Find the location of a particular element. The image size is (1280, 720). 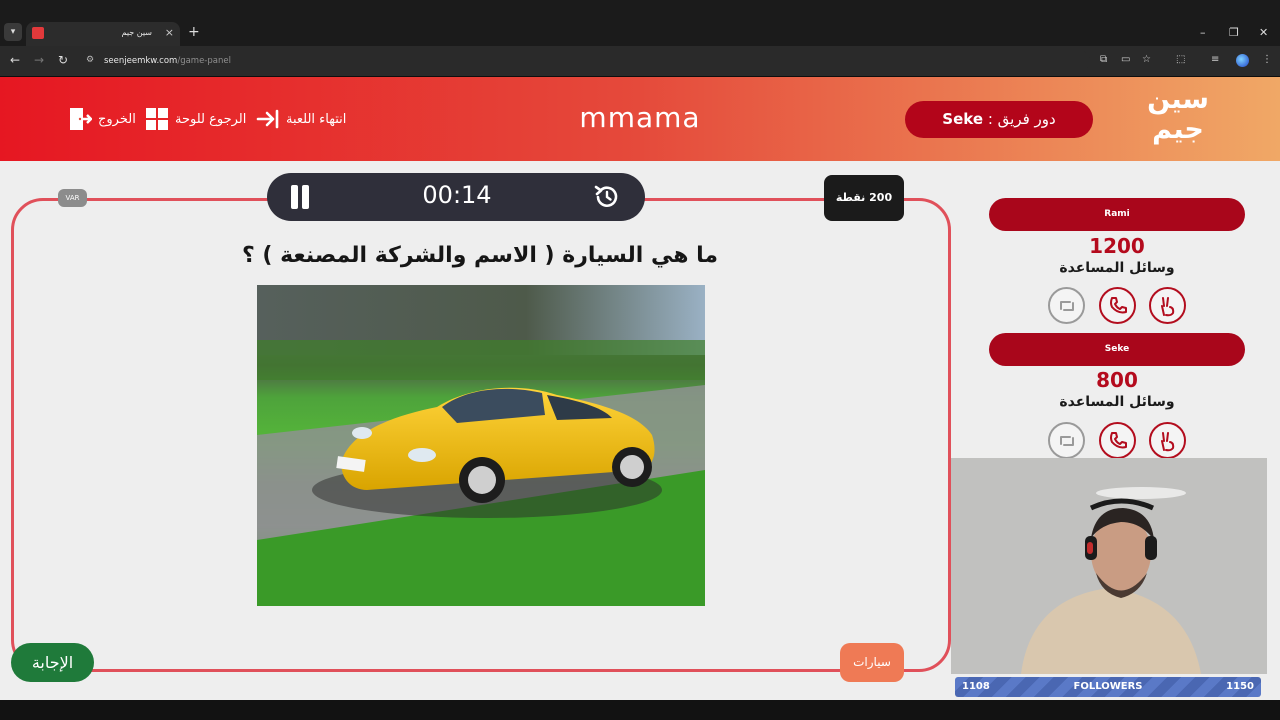

timer-bar: 00:14 is located at coordinates (456, 197).